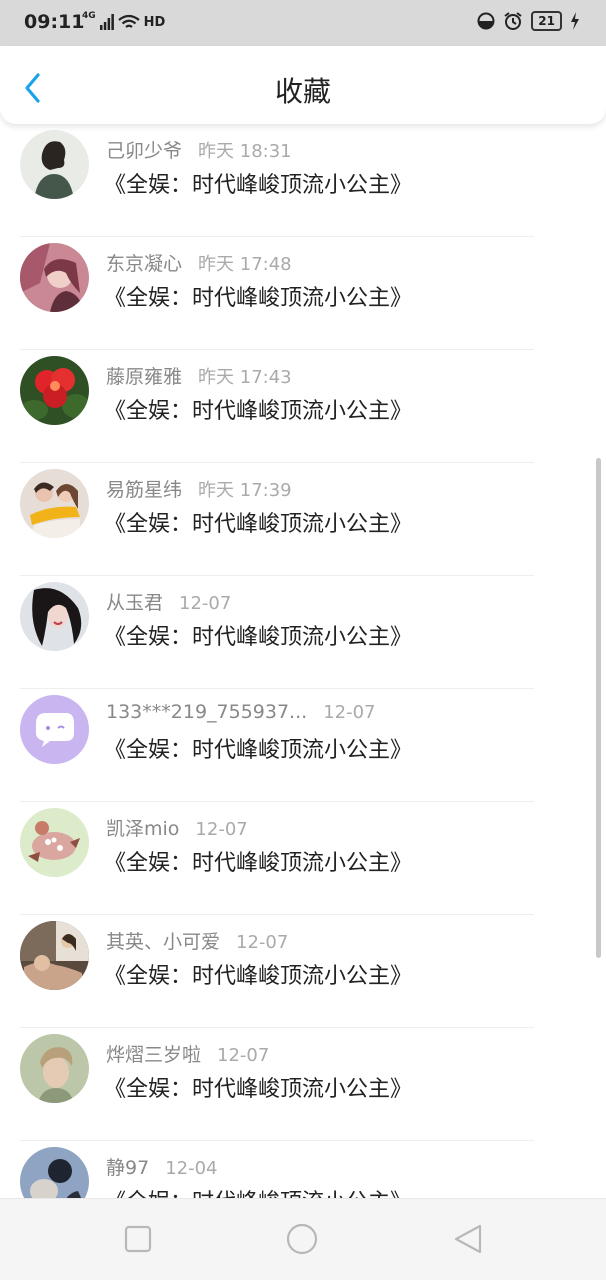  I want to click on list-item: 从玉君 12-07 《全娱：时代峰峻顶流小公主》, so click(303, 632).